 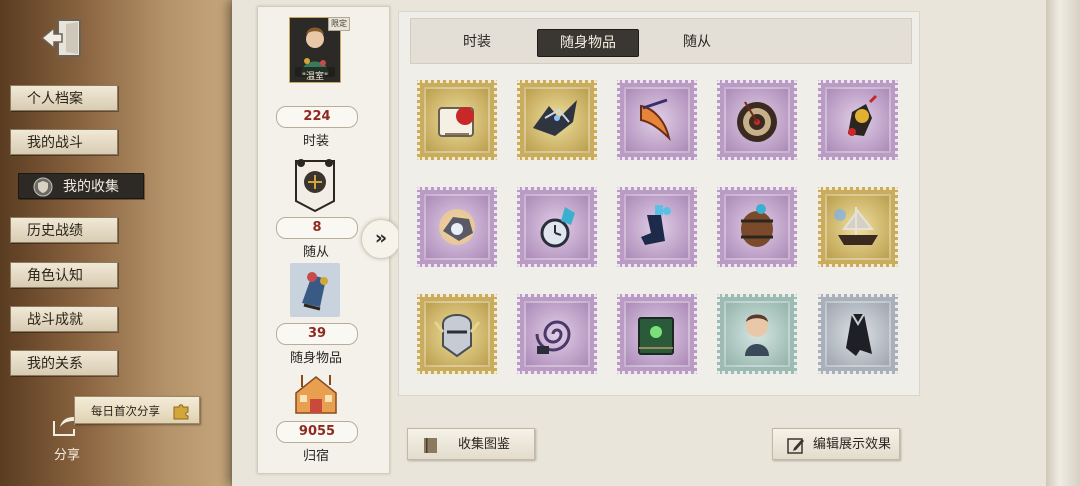 I want to click on ship-icon, so click(x=856, y=226).